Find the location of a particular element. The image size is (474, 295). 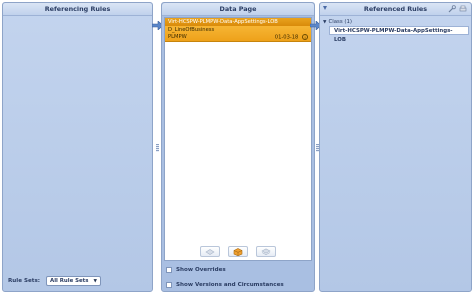

data-page-toolbar is located at coordinates (238, 251).